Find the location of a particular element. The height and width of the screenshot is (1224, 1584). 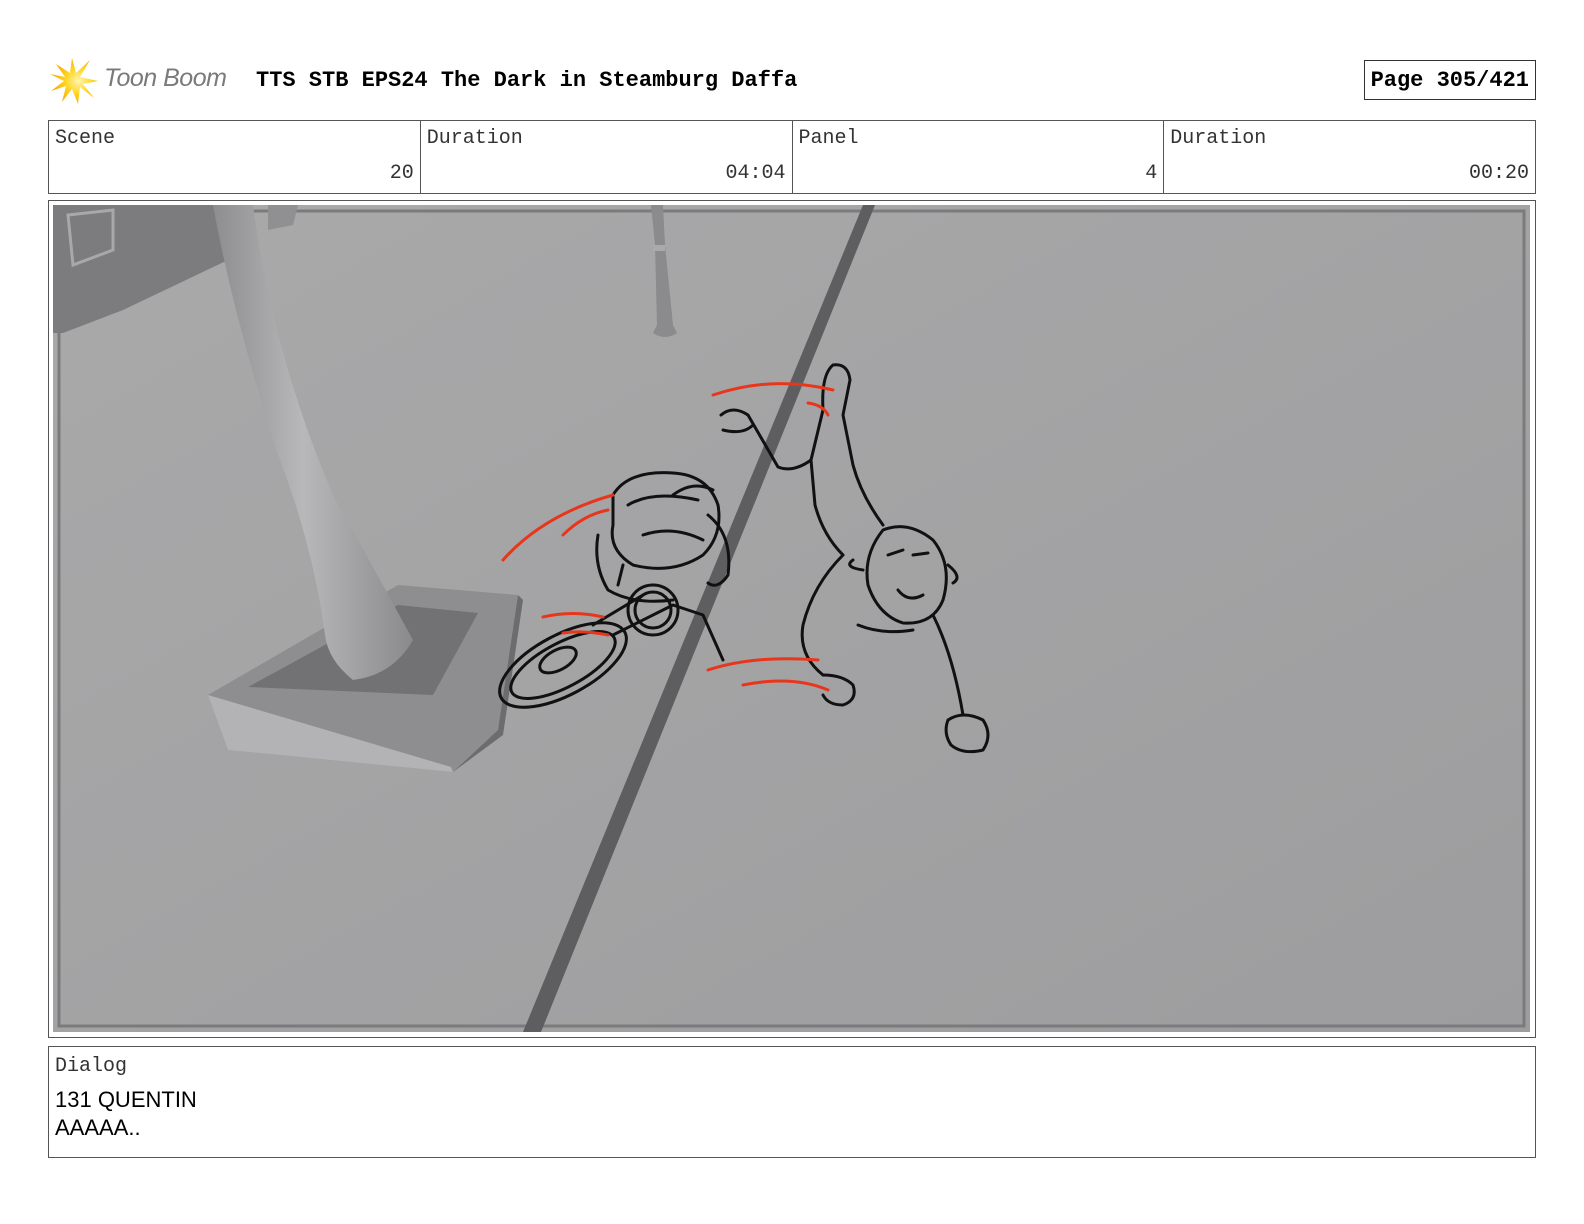

panel-duration-label: Duration is located at coordinates (1218, 138).